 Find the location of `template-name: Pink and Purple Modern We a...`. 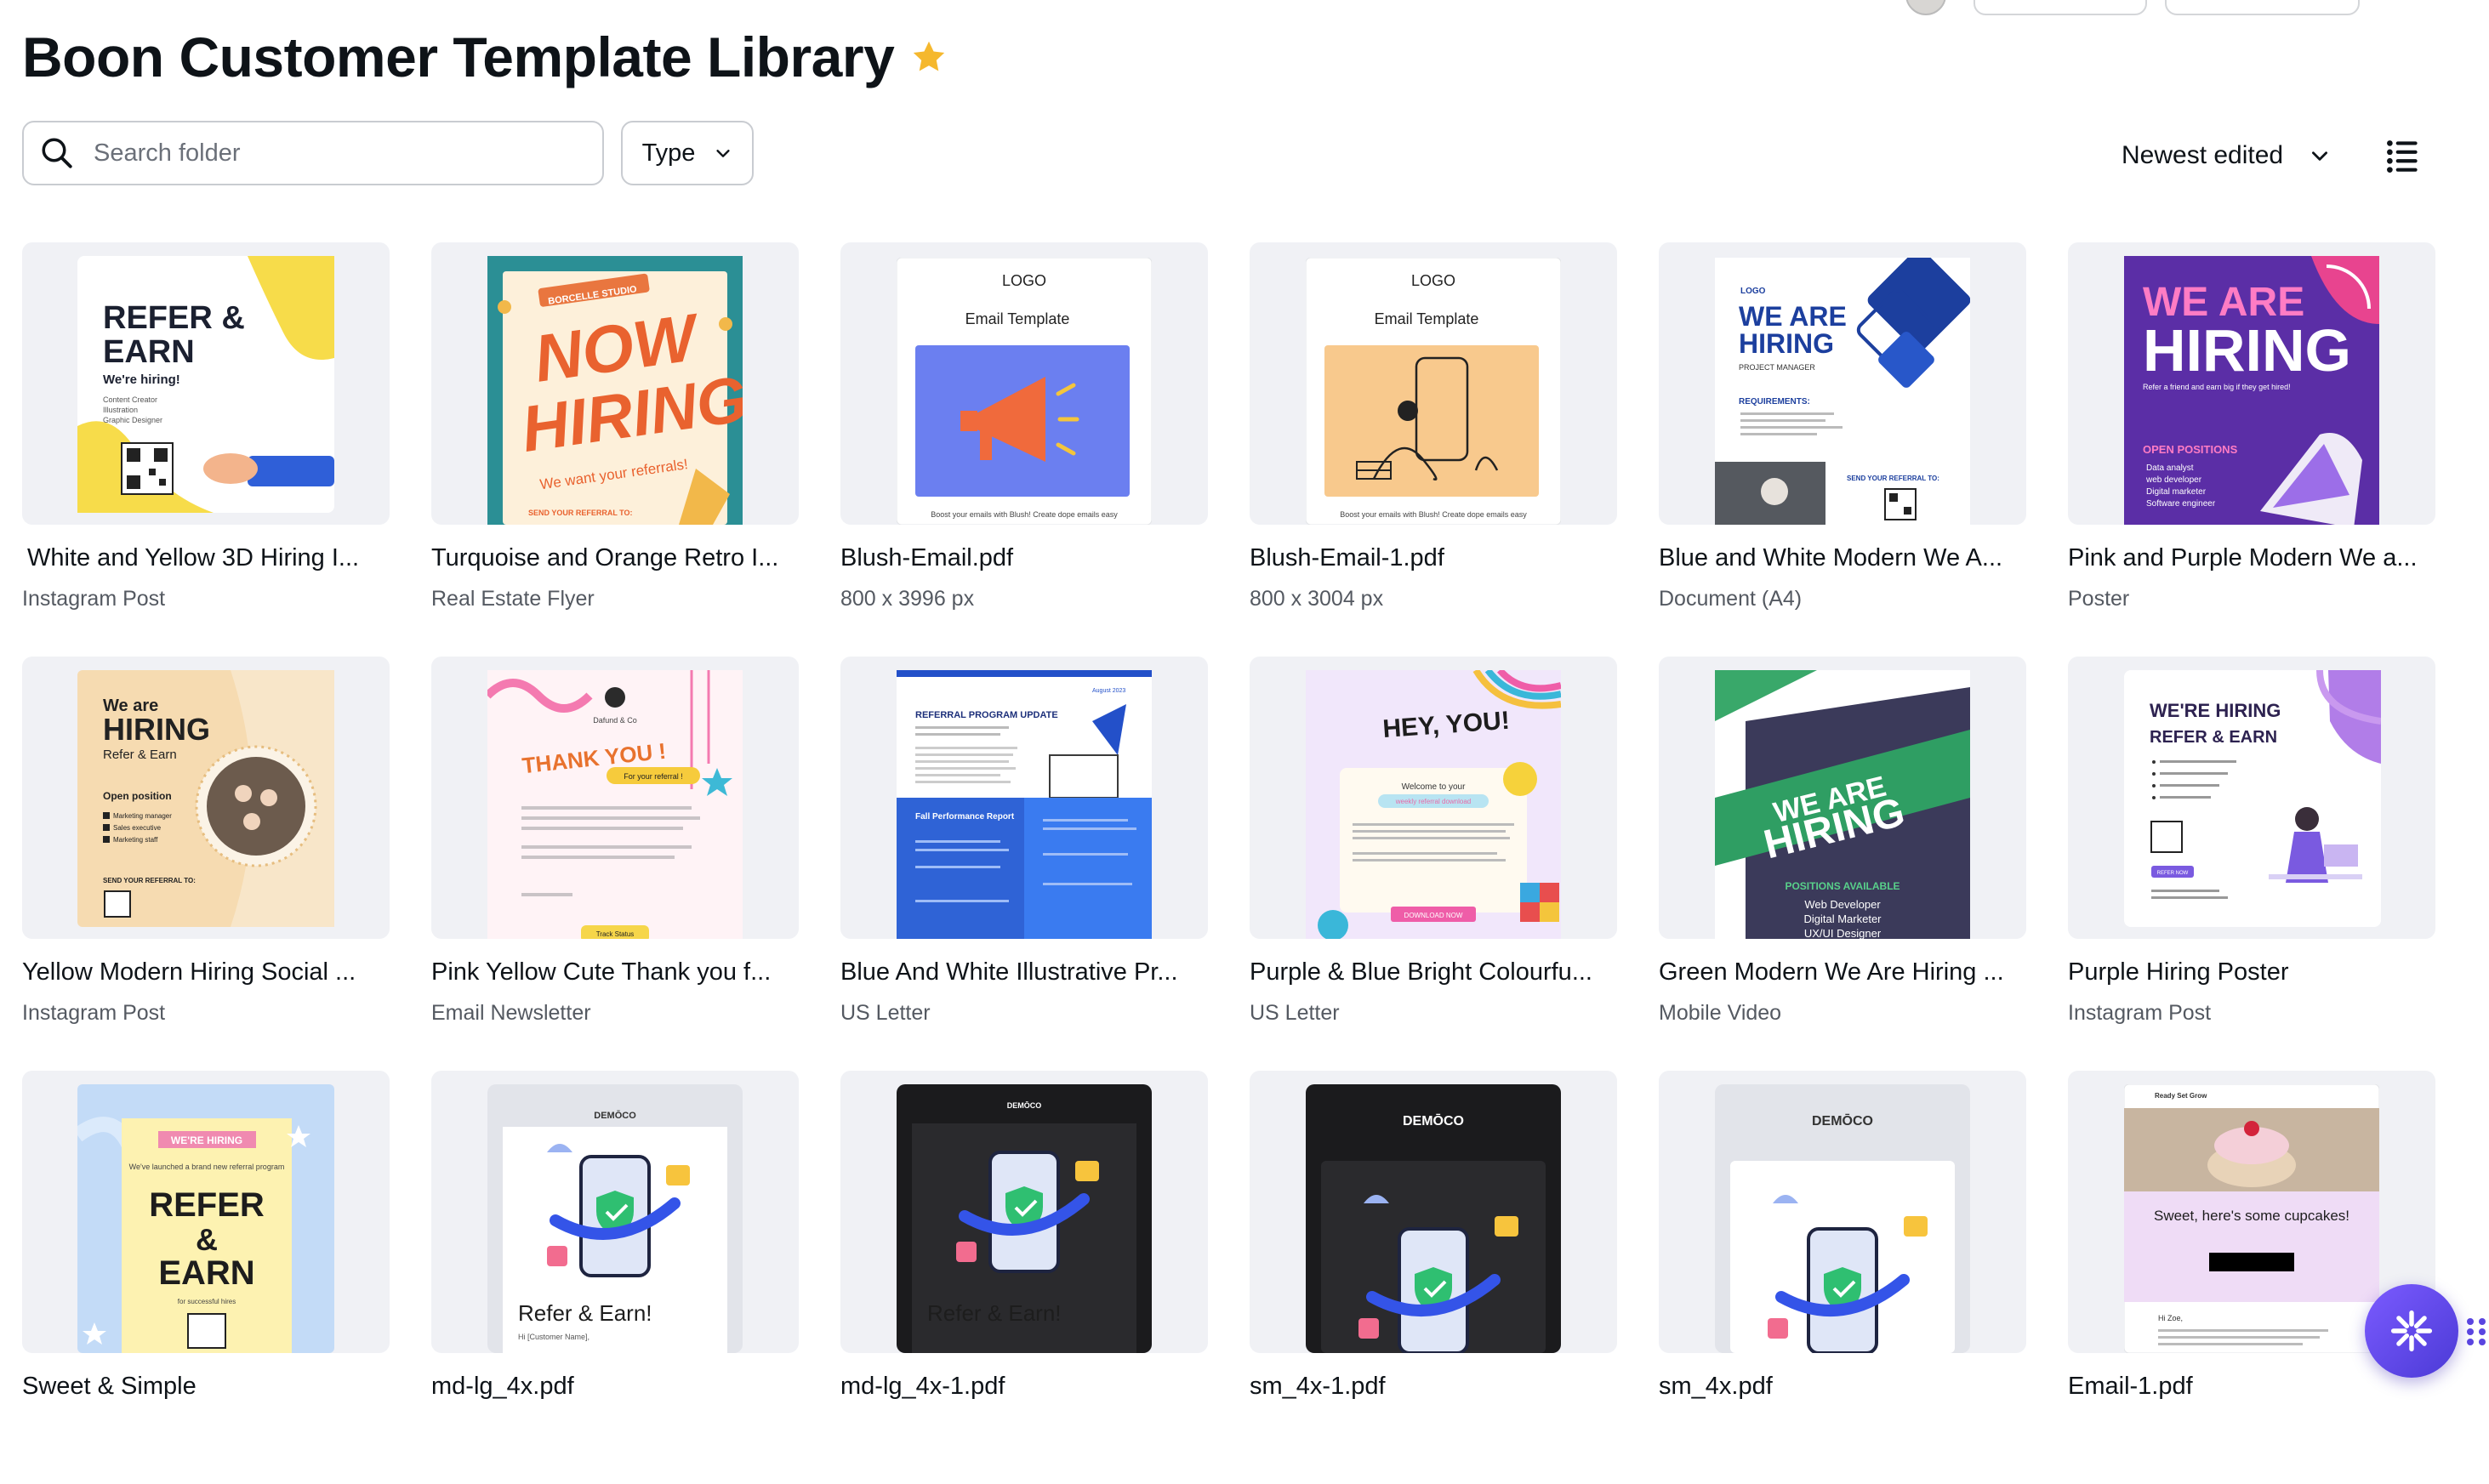

template-name: Pink and Purple Modern We a... is located at coordinates (2243, 558).